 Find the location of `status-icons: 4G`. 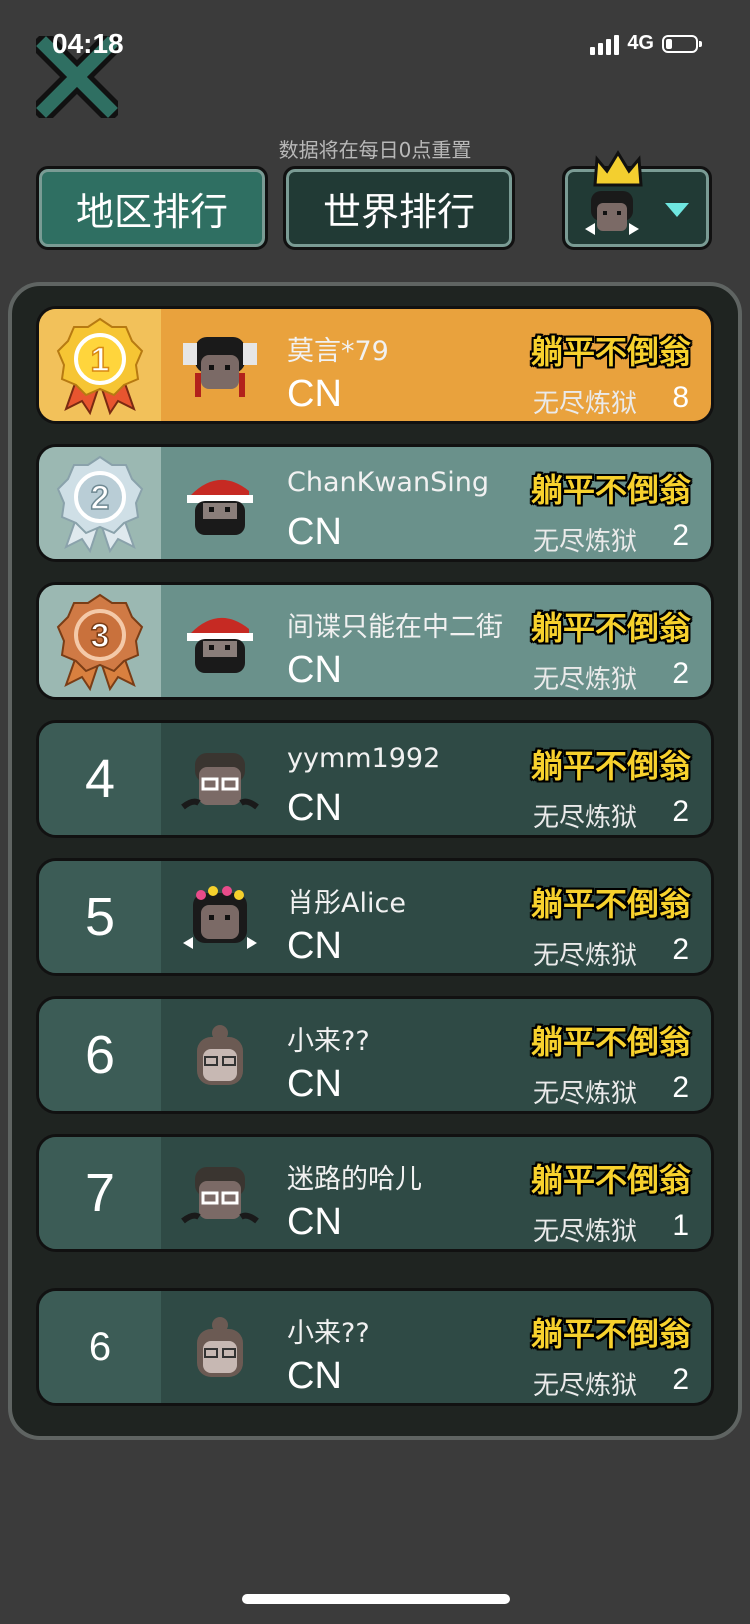

status-icons: 4G is located at coordinates (646, 43).